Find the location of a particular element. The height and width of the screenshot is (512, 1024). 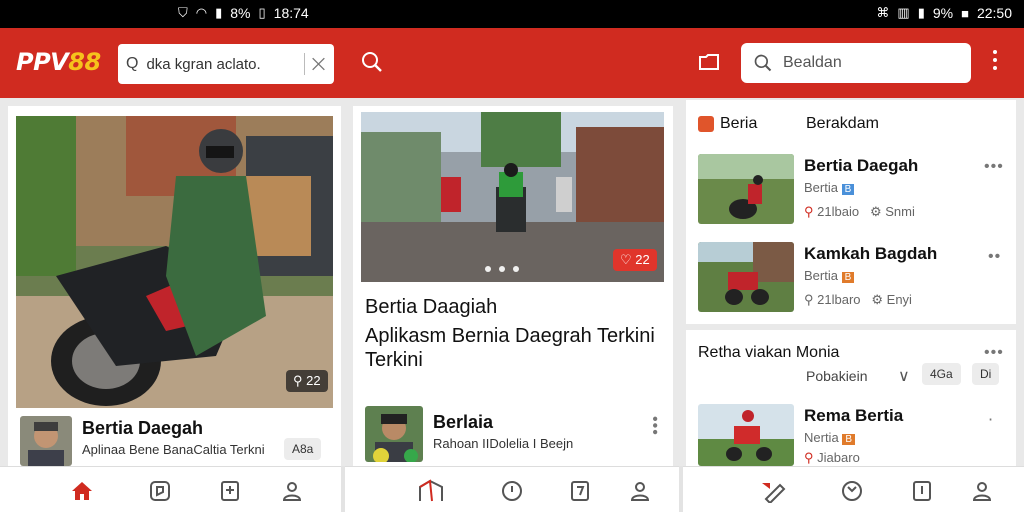

bookmark-icon is located at coordinates (230, 491).